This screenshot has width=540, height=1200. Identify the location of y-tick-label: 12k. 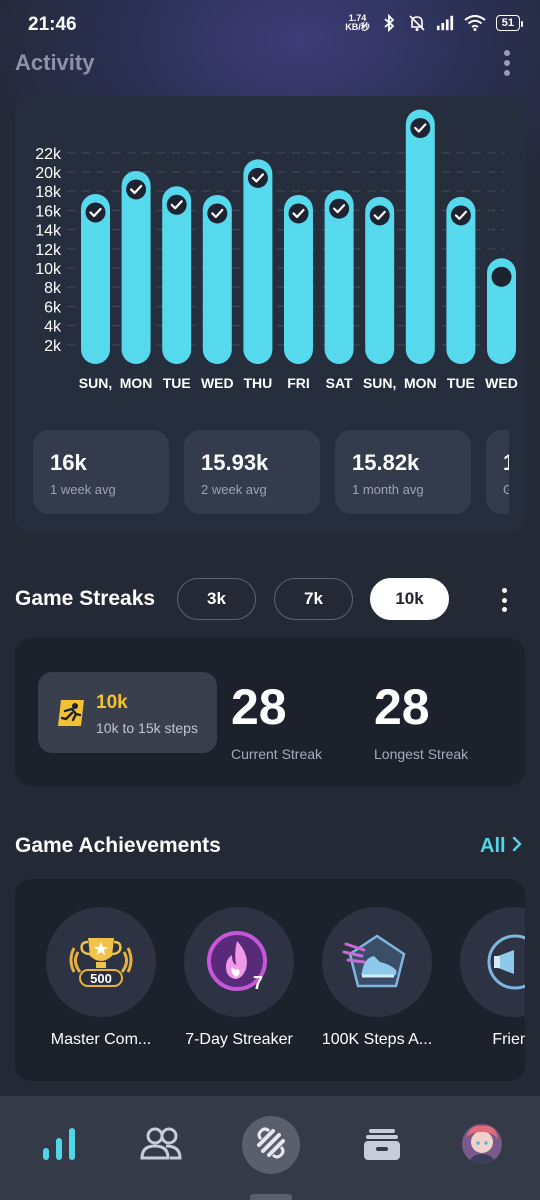
(48, 250).